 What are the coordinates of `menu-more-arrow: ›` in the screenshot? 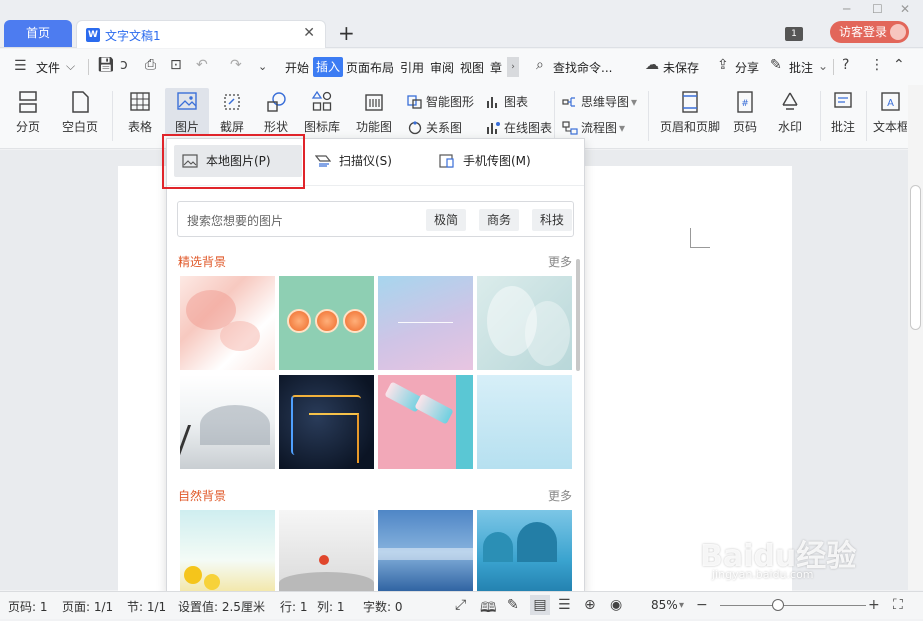 It's located at (513, 67).